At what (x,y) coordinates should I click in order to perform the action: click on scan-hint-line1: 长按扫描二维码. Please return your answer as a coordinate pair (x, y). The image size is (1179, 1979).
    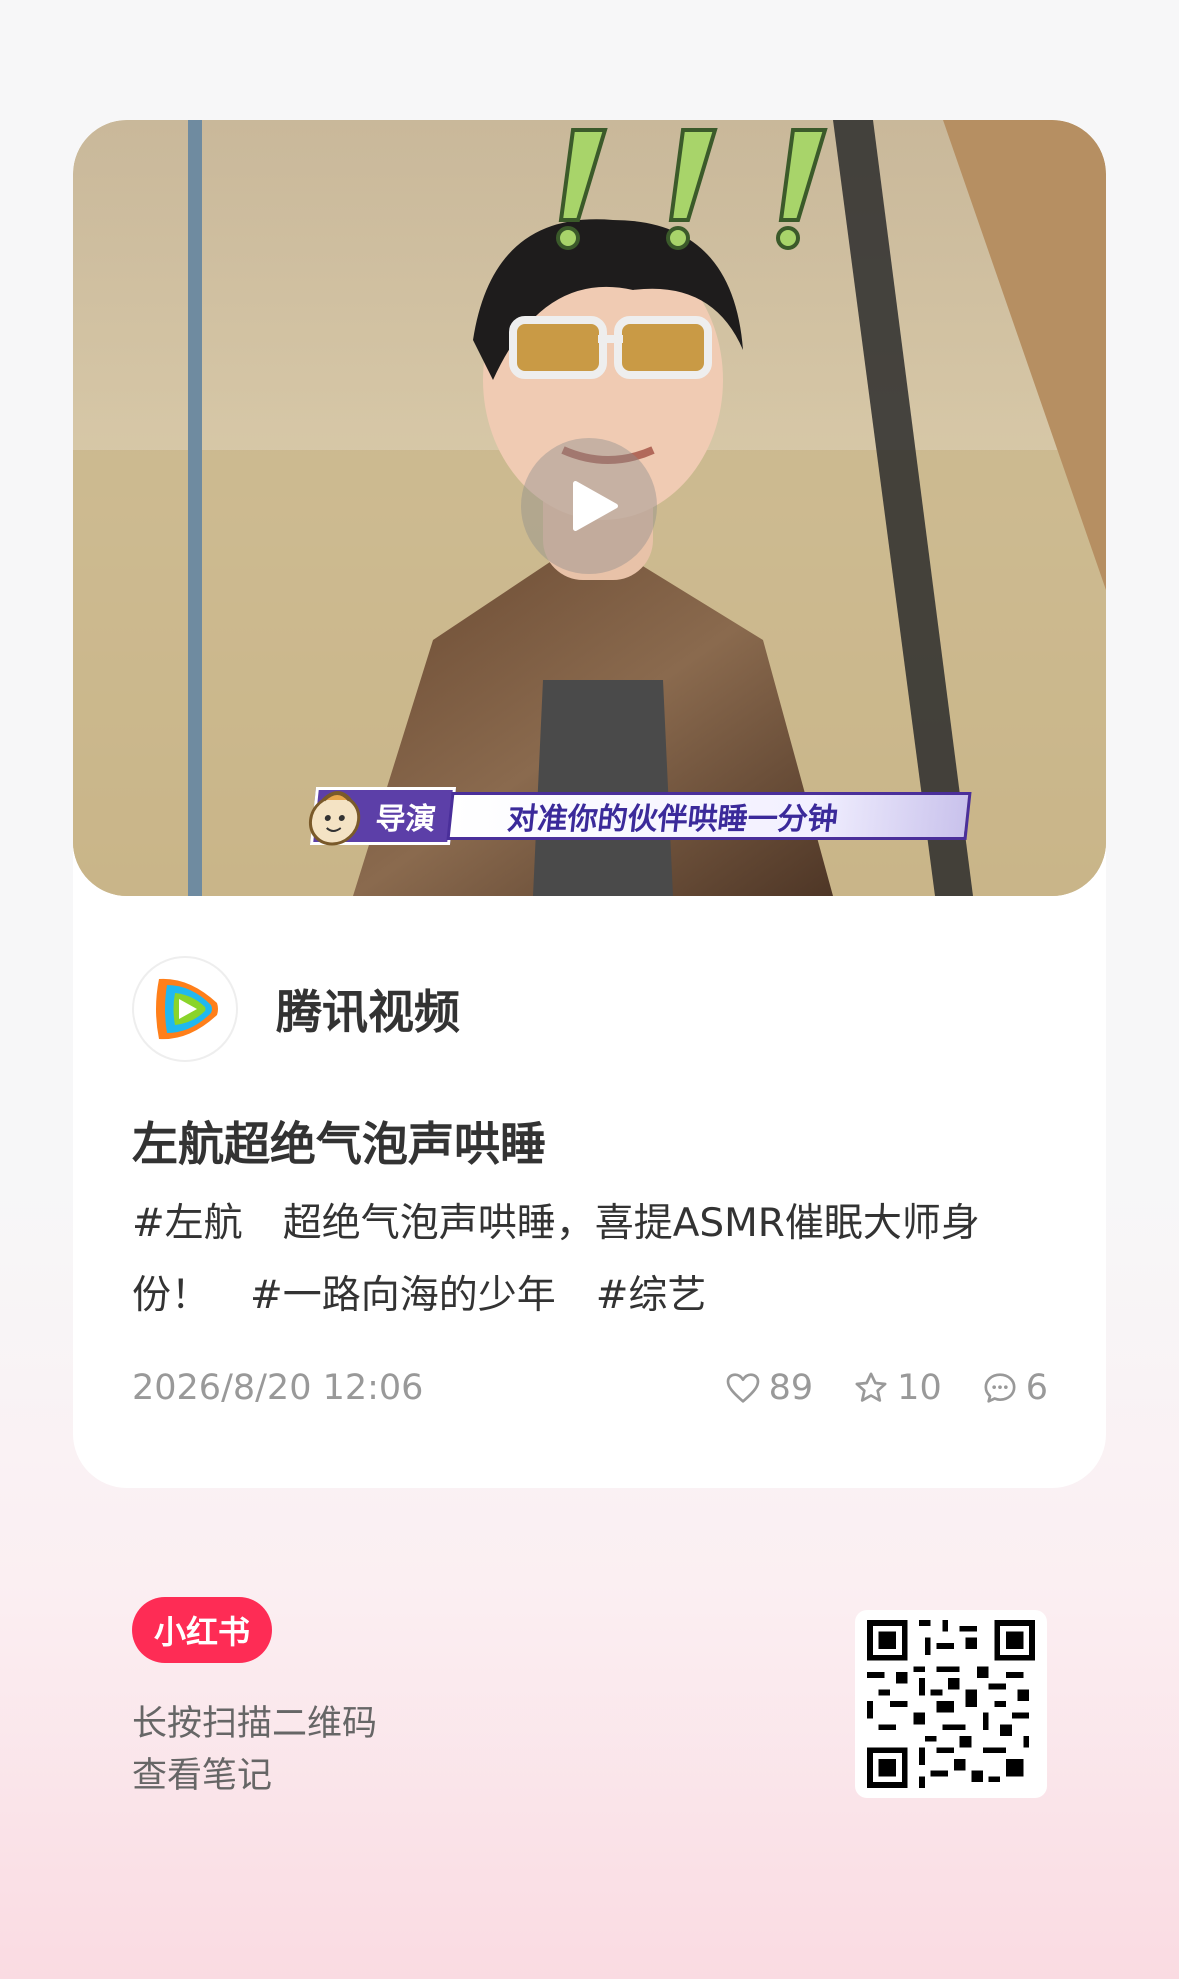
    Looking at the image, I should click on (255, 1724).